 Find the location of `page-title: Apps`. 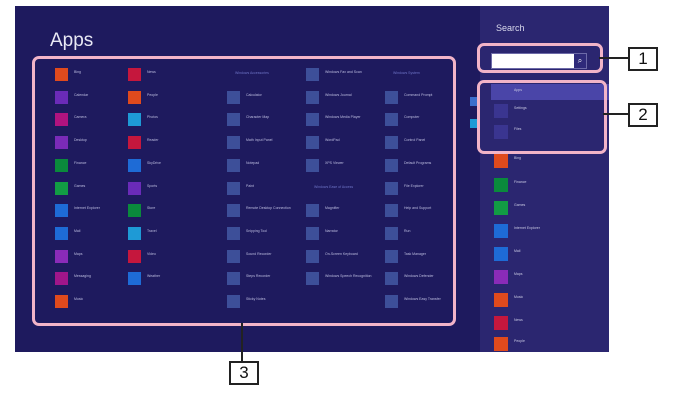

page-title: Apps is located at coordinates (72, 40).